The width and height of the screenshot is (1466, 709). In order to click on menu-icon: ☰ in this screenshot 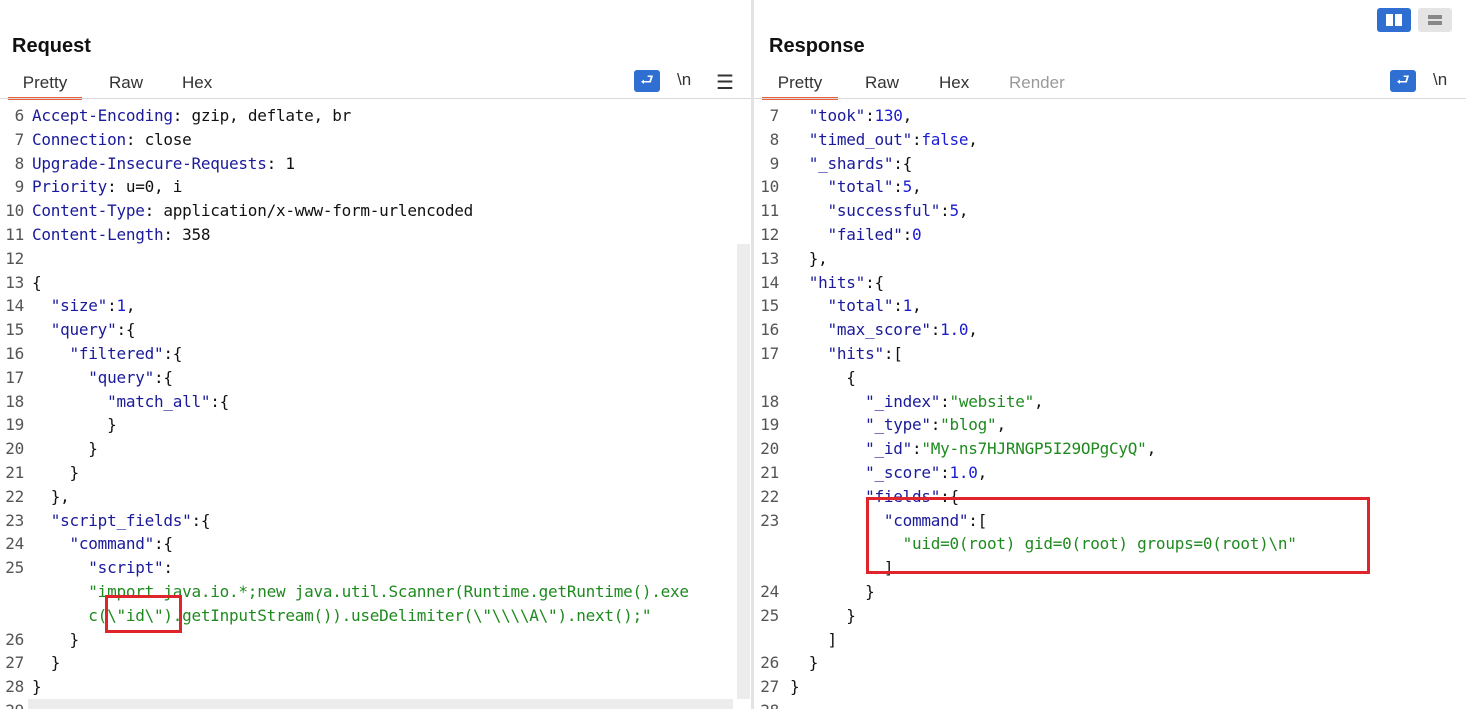, I will do `click(725, 82)`.